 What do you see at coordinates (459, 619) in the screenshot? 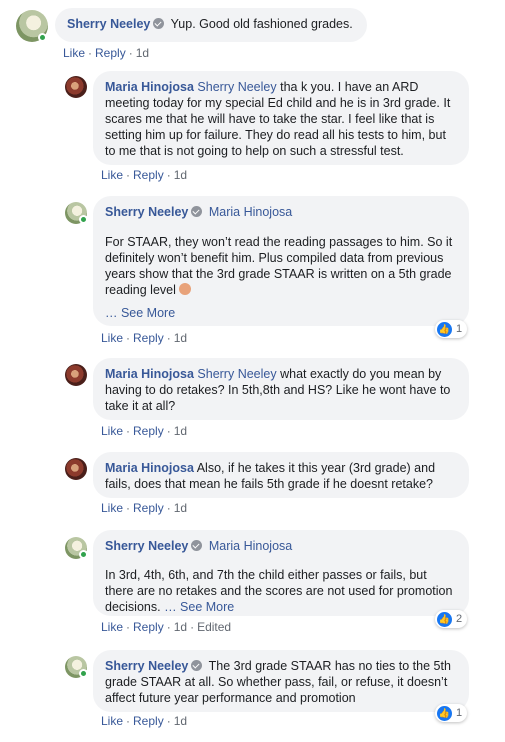
I see `reaction-count: 2` at bounding box center [459, 619].